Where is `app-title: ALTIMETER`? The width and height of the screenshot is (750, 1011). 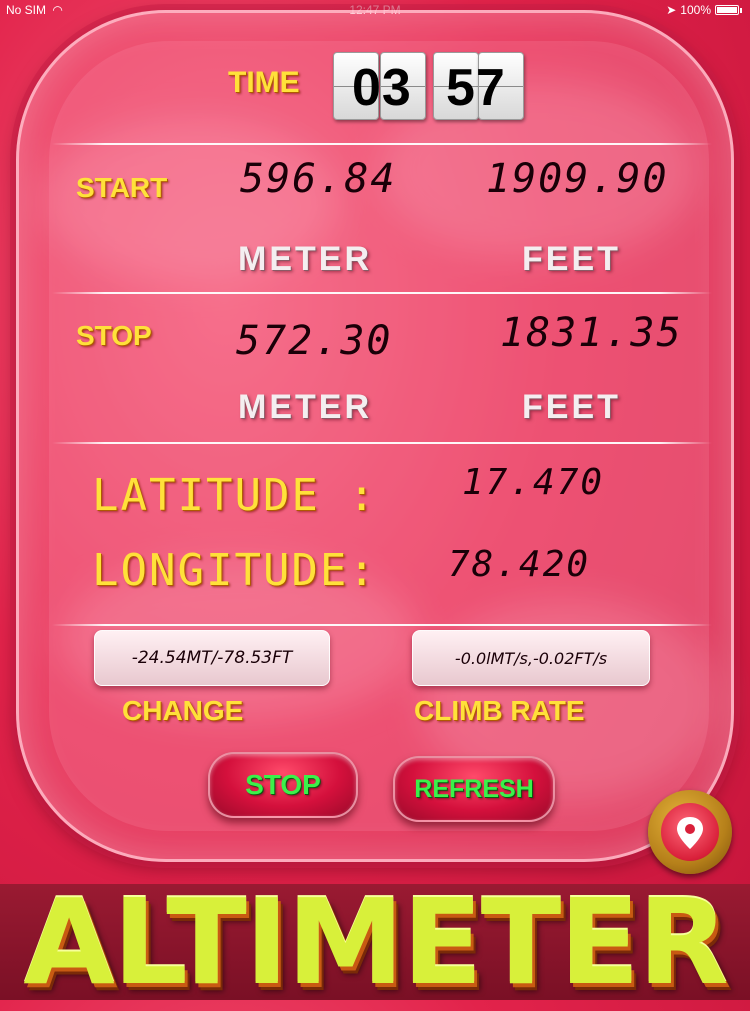 app-title: ALTIMETER is located at coordinates (375, 942).